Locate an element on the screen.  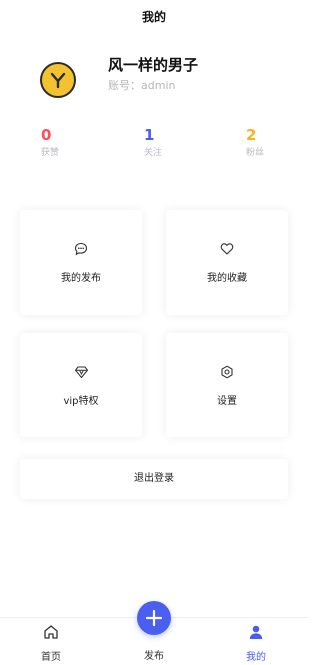
diamond-icon is located at coordinates (81, 372).